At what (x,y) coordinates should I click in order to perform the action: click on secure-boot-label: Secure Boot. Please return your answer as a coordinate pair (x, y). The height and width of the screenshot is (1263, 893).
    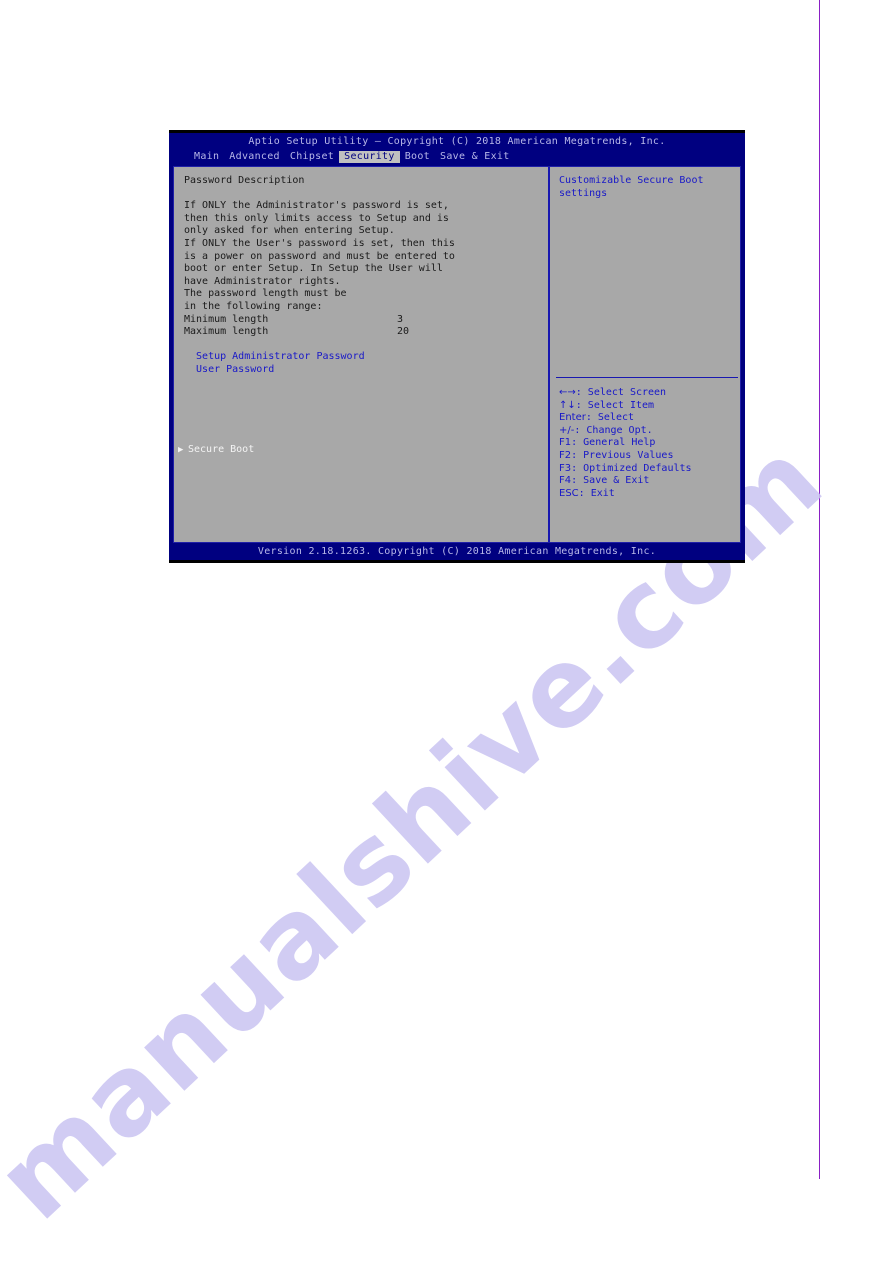
    Looking at the image, I should click on (221, 450).